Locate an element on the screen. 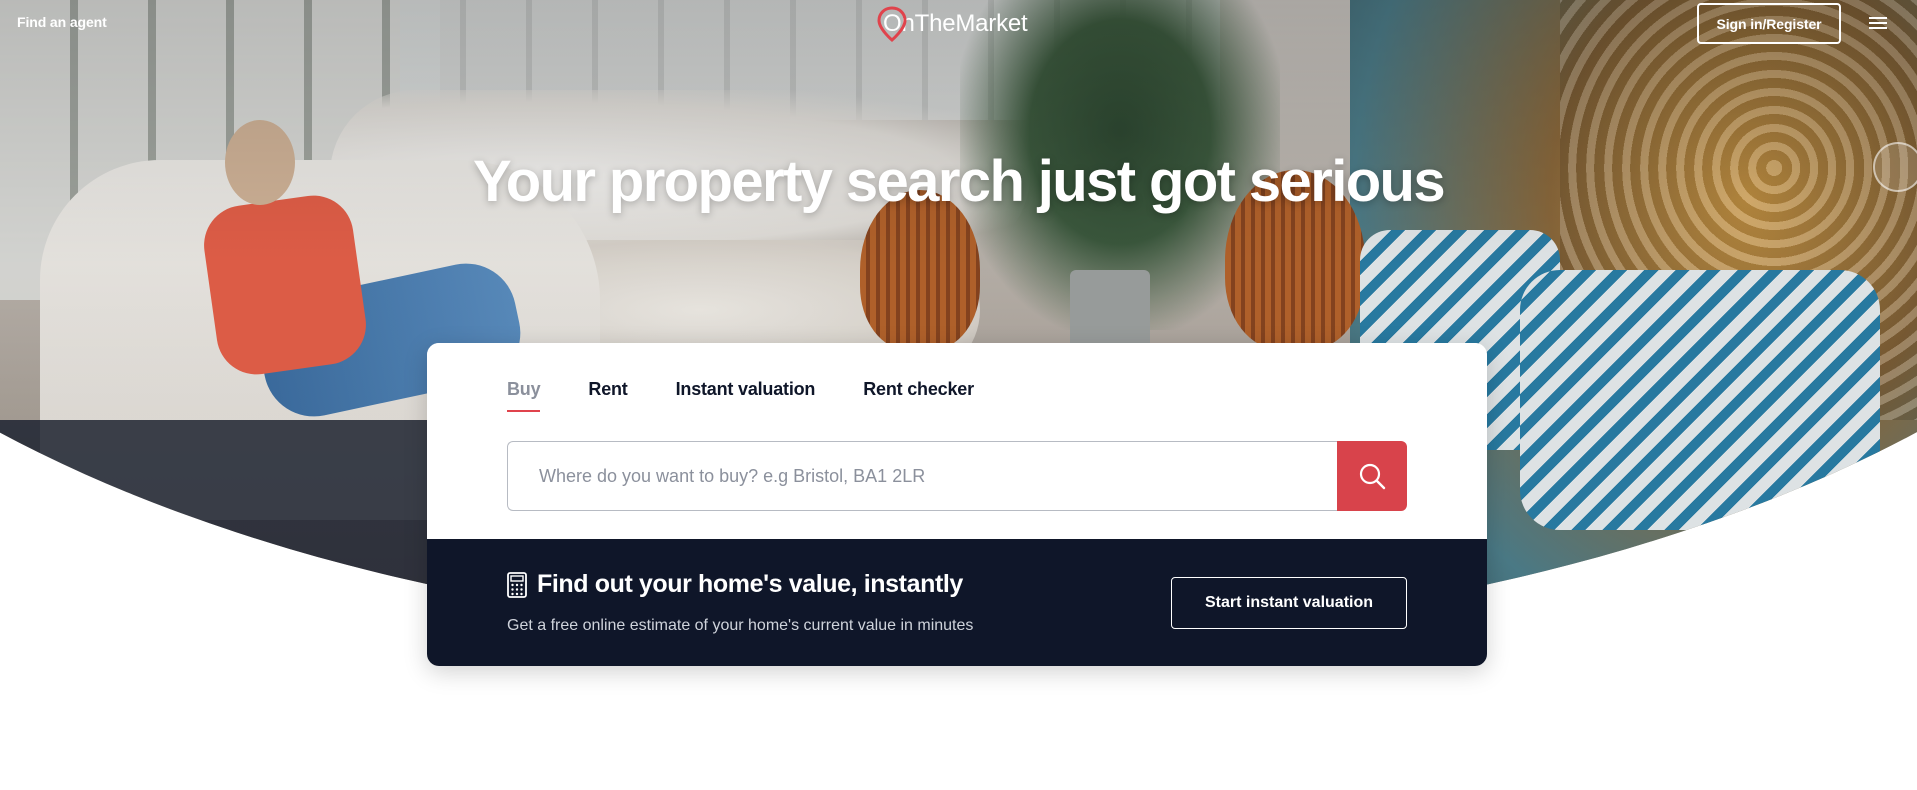 Image resolution: width=1917 pixels, height=790 pixels. valuation-heading: Find out your home's value, instantly is located at coordinates (735, 584).